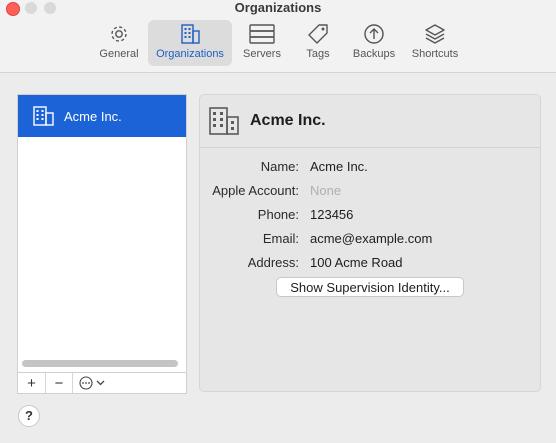 The width and height of the screenshot is (556, 443). What do you see at coordinates (190, 54) in the screenshot?
I see `toolbar-organizations-label: Organizations` at bounding box center [190, 54].